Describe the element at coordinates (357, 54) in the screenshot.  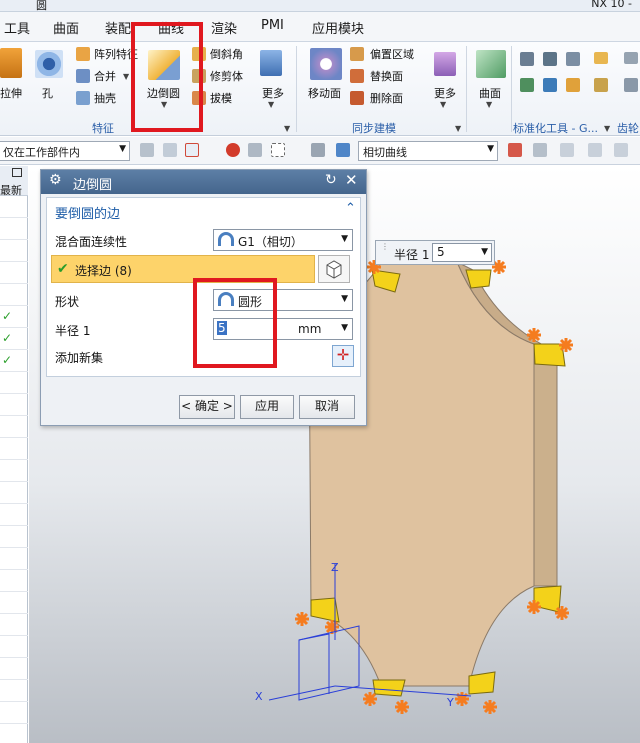
I see `offset-region-icon` at that location.